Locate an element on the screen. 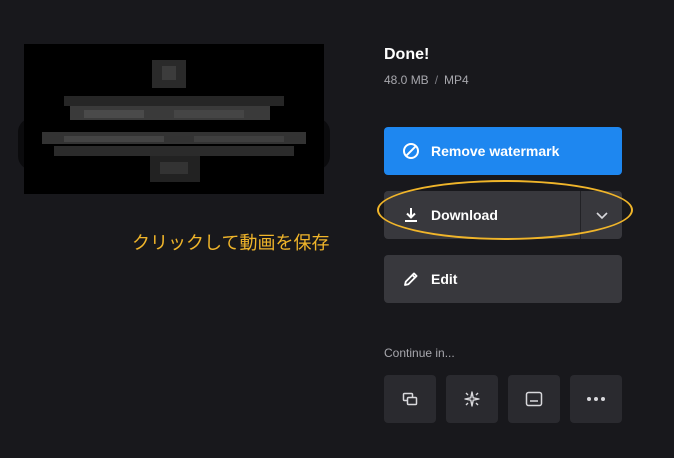  continue-tool-sparkle is located at coordinates (472, 399).